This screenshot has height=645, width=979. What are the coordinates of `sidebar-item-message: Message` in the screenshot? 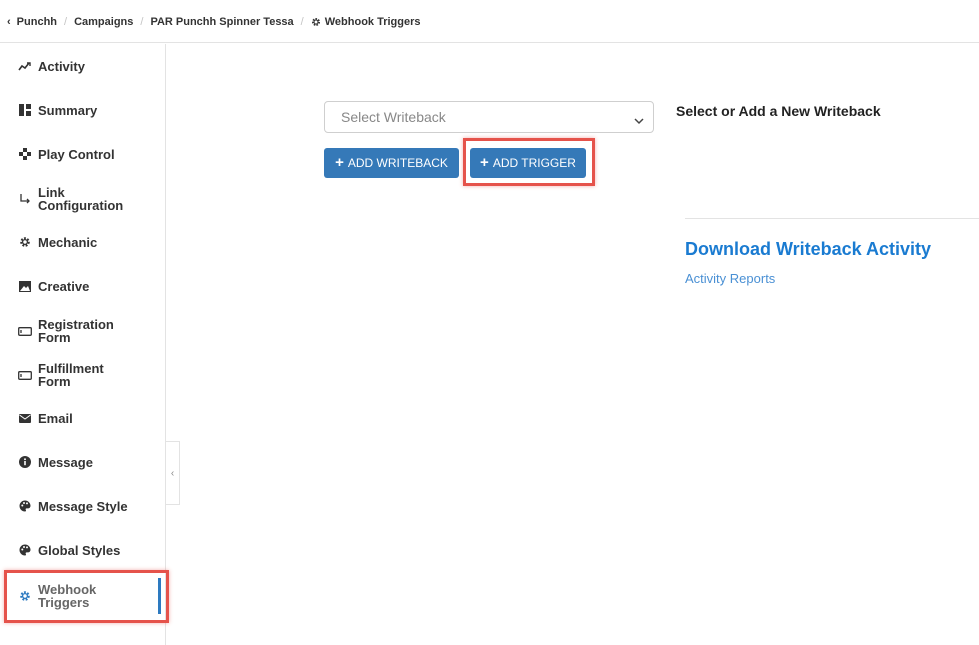 It's located at (82, 462).